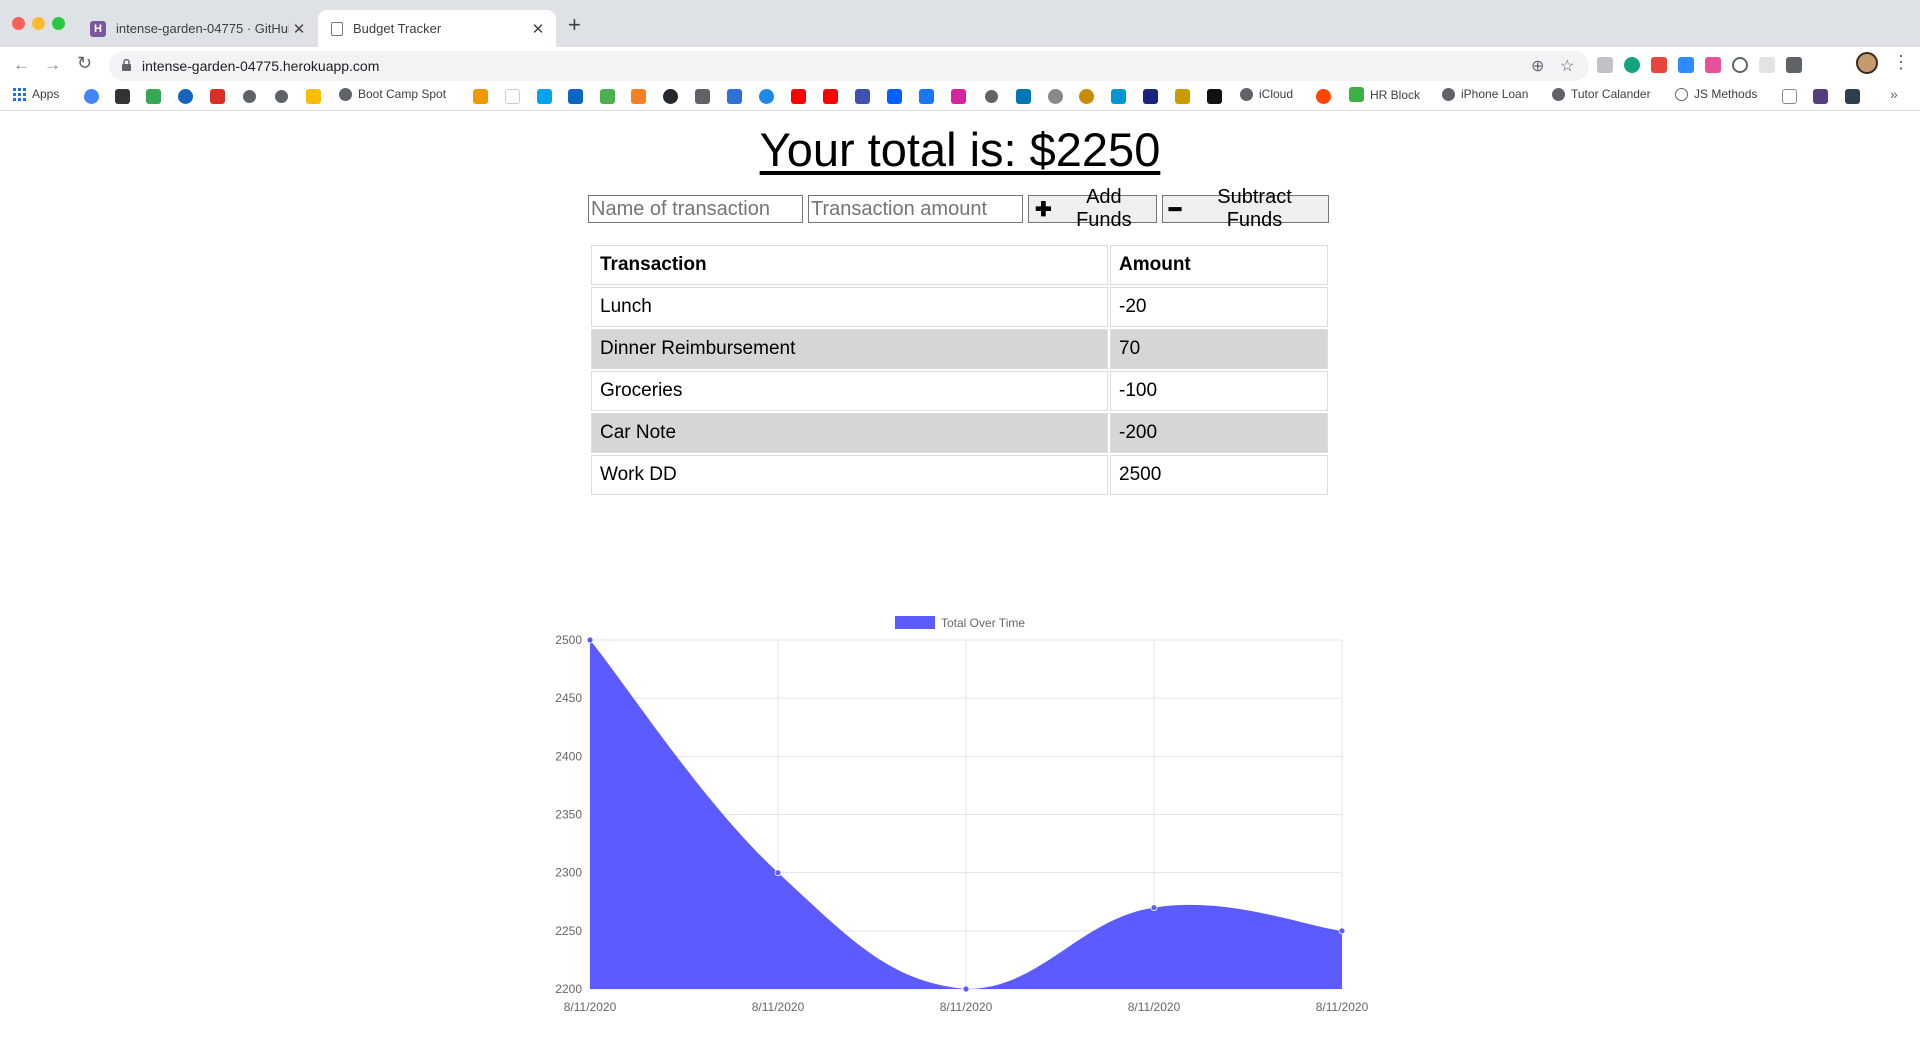 This screenshot has width=1920, height=1059. Describe the element at coordinates (959, 475) in the screenshot. I see `table-row: Work DD 2500` at that location.